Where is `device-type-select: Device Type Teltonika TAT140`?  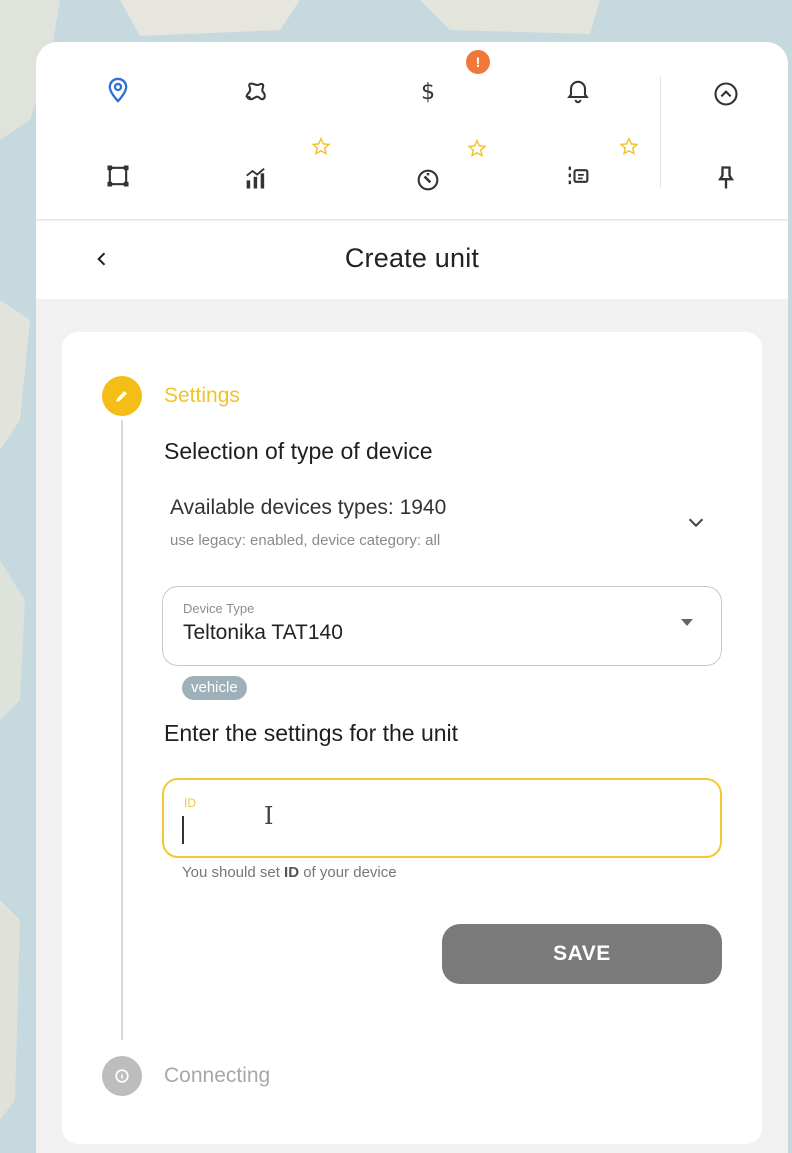
device-type-select: Device Type Teltonika TAT140 is located at coordinates (442, 626).